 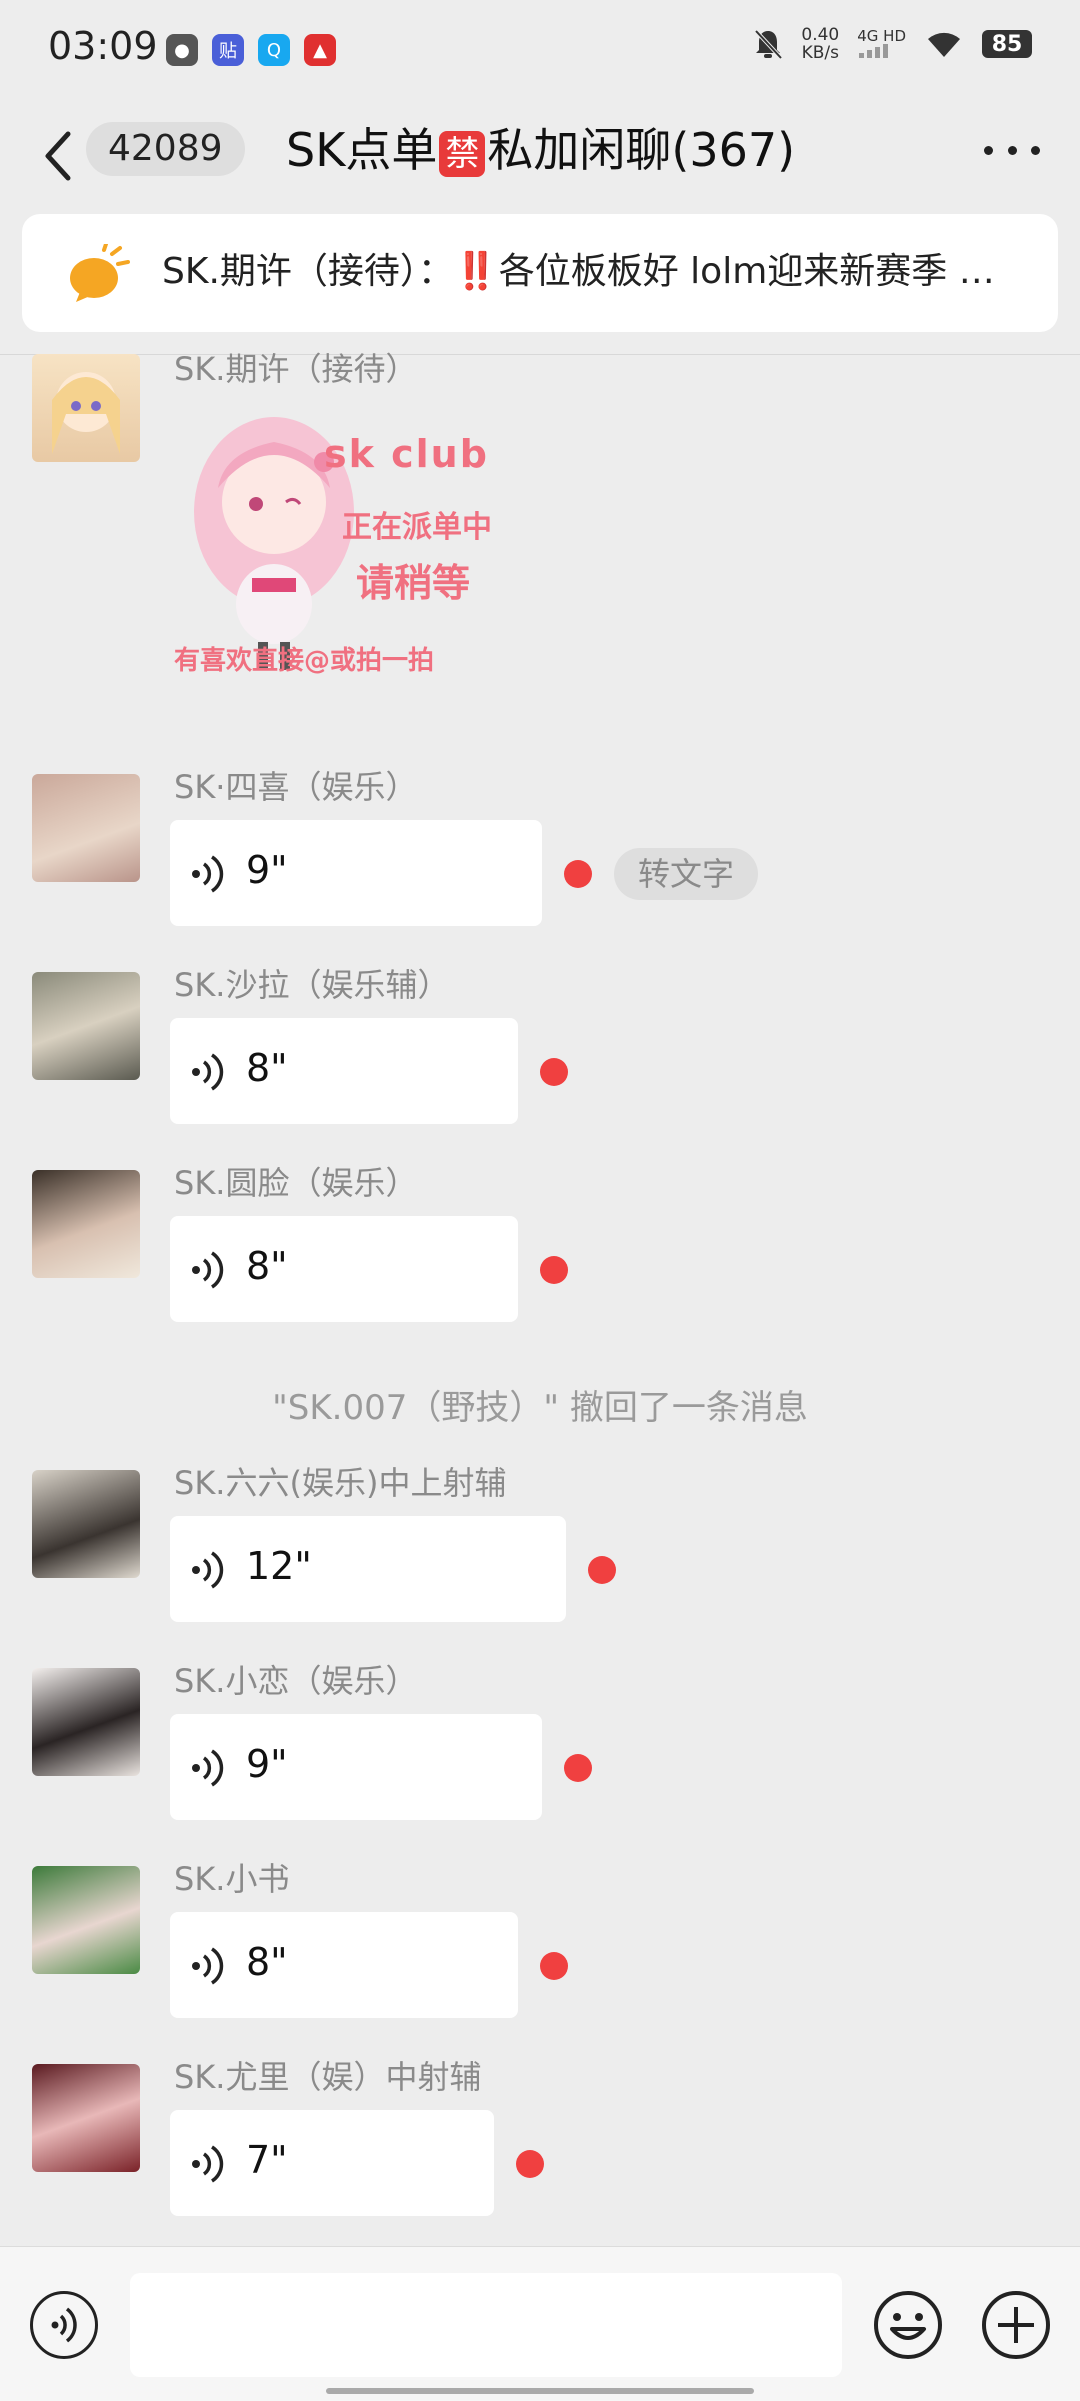 What do you see at coordinates (320, 50) in the screenshot?
I see `pinduoduo-icon: ▲` at bounding box center [320, 50].